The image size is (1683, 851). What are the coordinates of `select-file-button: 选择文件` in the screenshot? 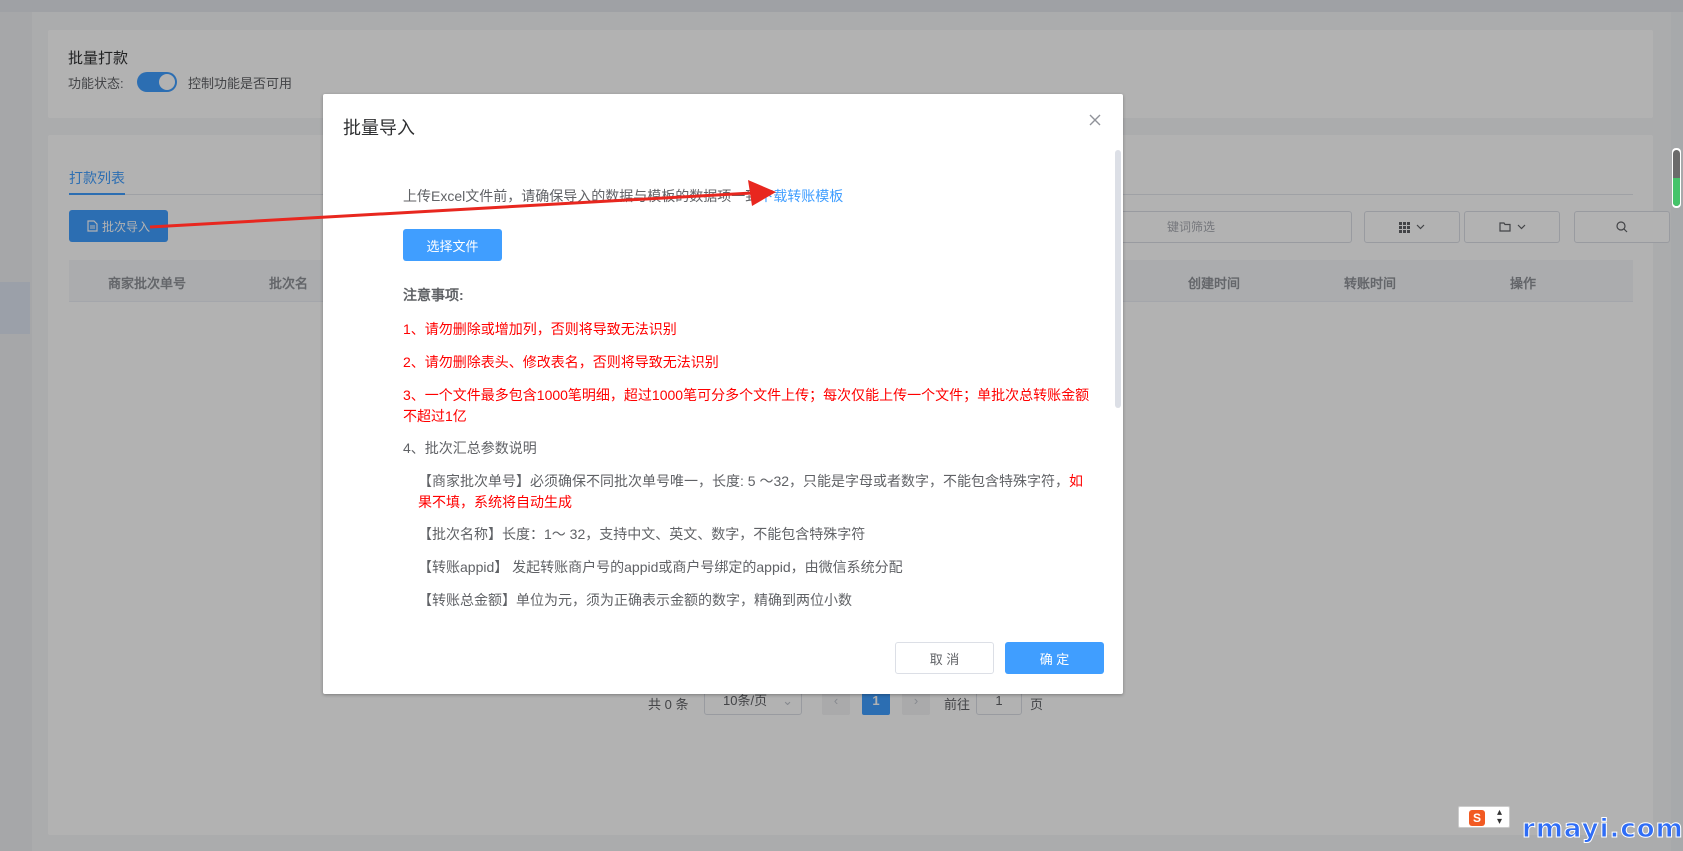 It's located at (452, 245).